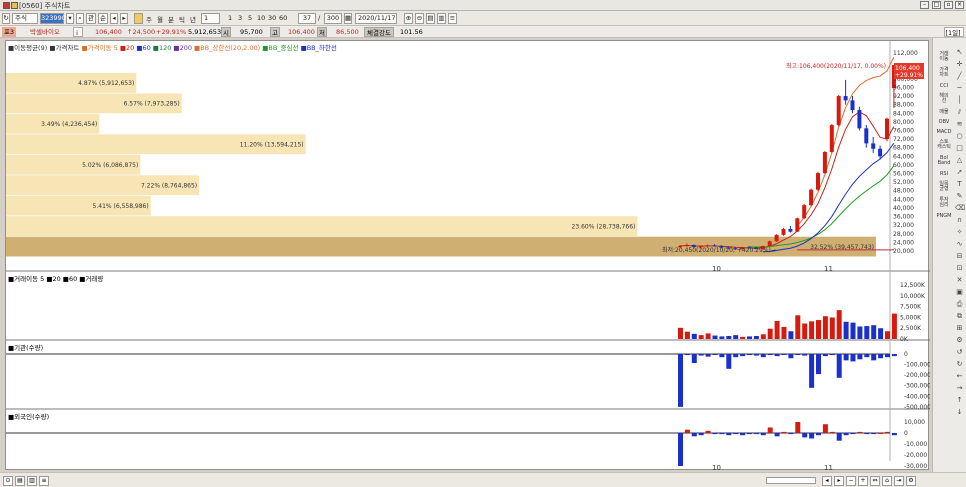  I want to click on tool-label-8: 일목 균형, so click(944, 187).